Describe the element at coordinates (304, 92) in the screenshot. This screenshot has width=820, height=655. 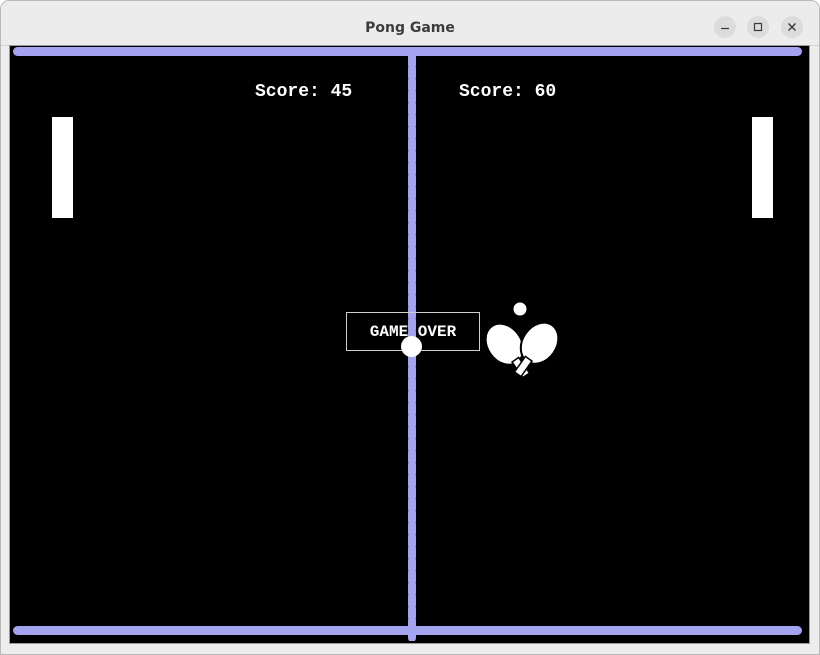
I see `left-score: Score: 45` at that location.